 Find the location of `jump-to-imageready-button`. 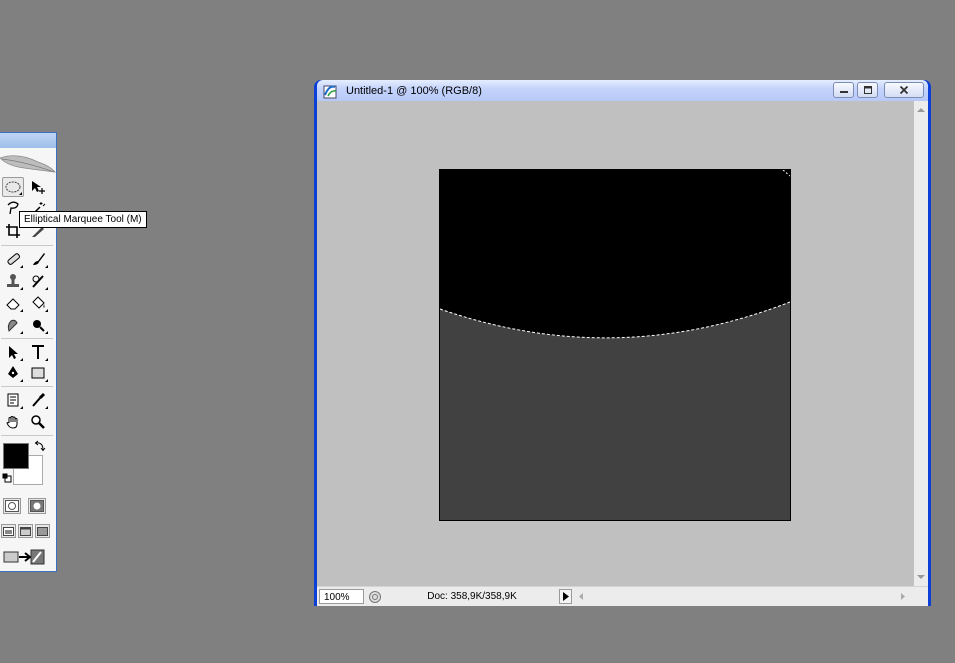

jump-to-imageready-button is located at coordinates (25, 557).